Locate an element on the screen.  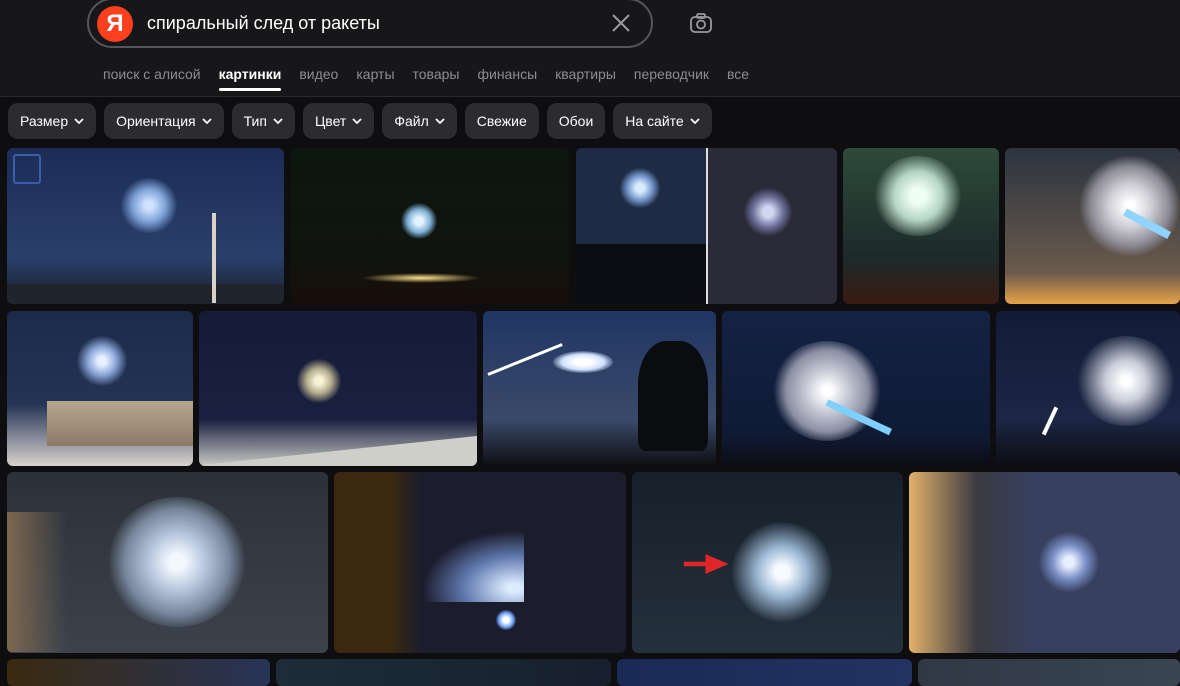
tab-apartments: квартиры is located at coordinates (585, 74).